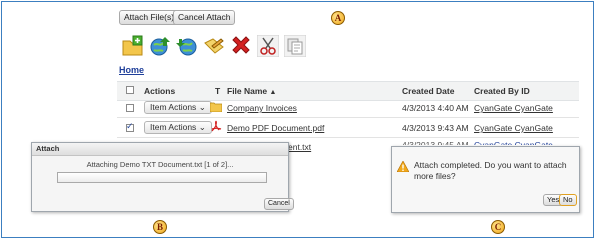 This screenshot has width=597, height=241. What do you see at coordinates (160, 227) in the screenshot?
I see `marker-b: B` at bounding box center [160, 227].